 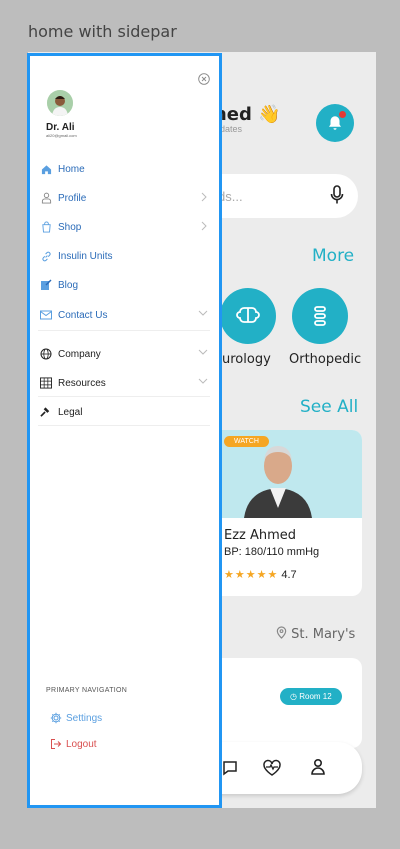 I want to click on gavel-icon, so click(x=45, y=412).